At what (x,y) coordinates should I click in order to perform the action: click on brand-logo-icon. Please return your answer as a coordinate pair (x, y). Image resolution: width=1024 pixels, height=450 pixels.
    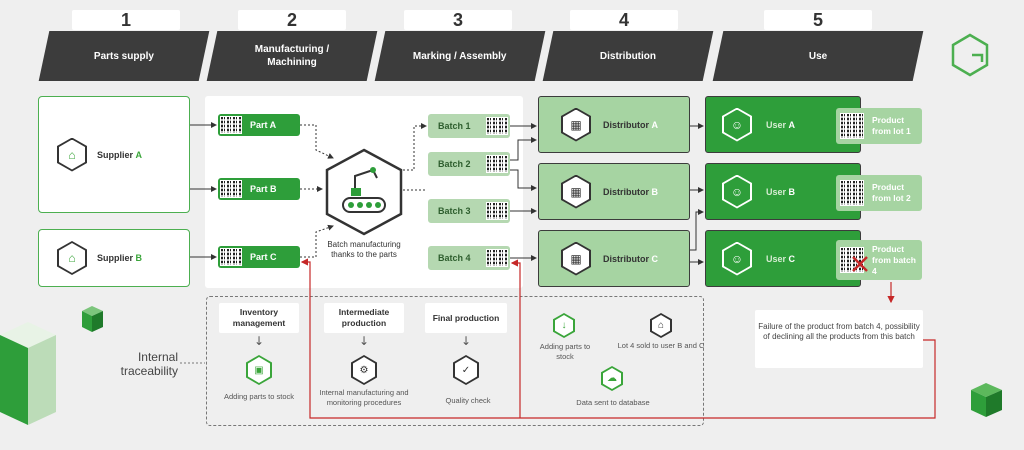
    Looking at the image, I should click on (970, 55).